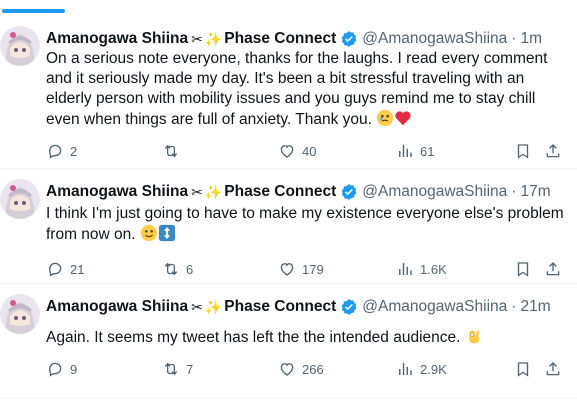 The image size is (577, 407). What do you see at coordinates (91, 234) in the screenshot?
I see `tweet-text-line: from now on.` at bounding box center [91, 234].